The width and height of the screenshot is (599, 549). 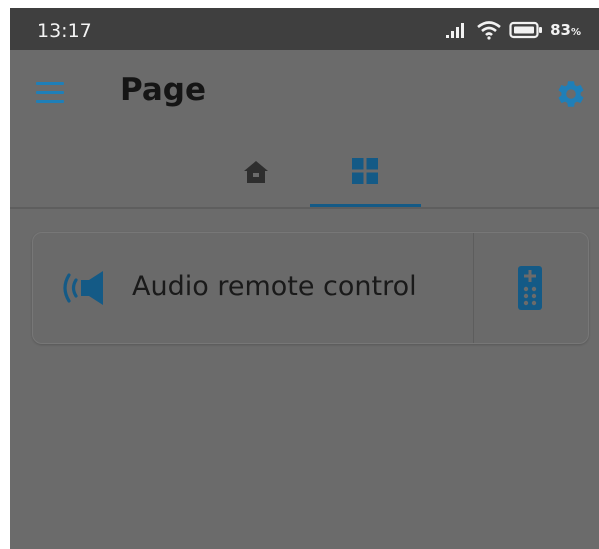 I want to click on tab-grid, so click(x=365, y=172).